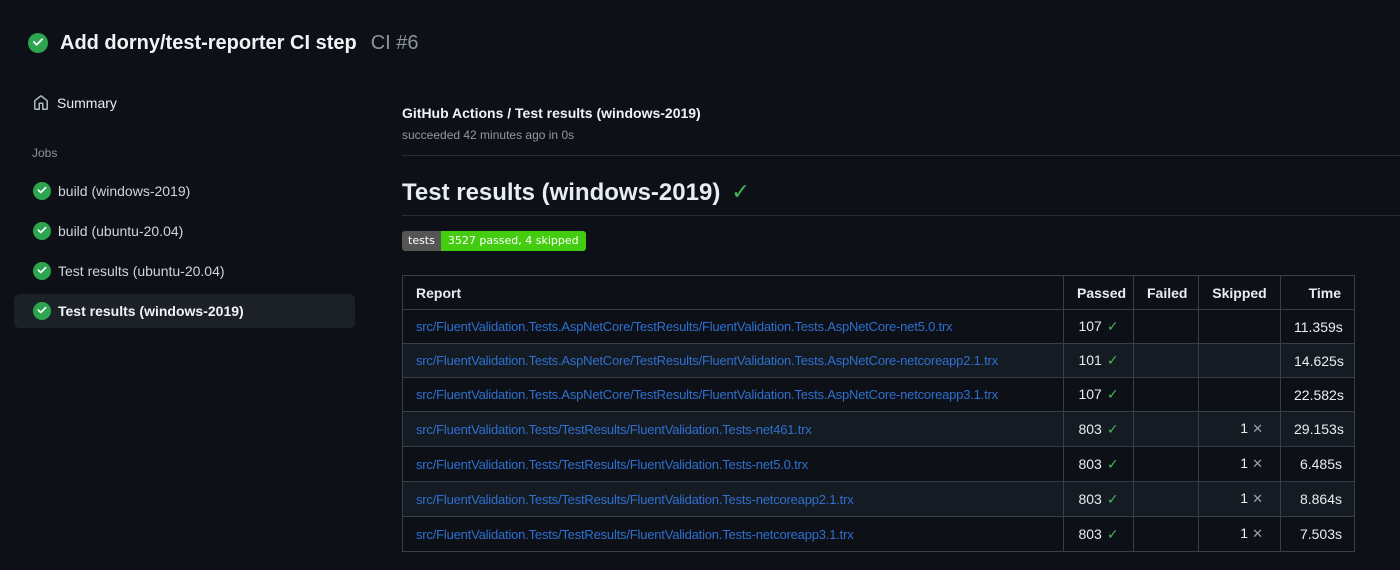 This screenshot has width=1400, height=570. What do you see at coordinates (121, 231) in the screenshot?
I see `job-label: build (ubuntu-20.04)` at bounding box center [121, 231].